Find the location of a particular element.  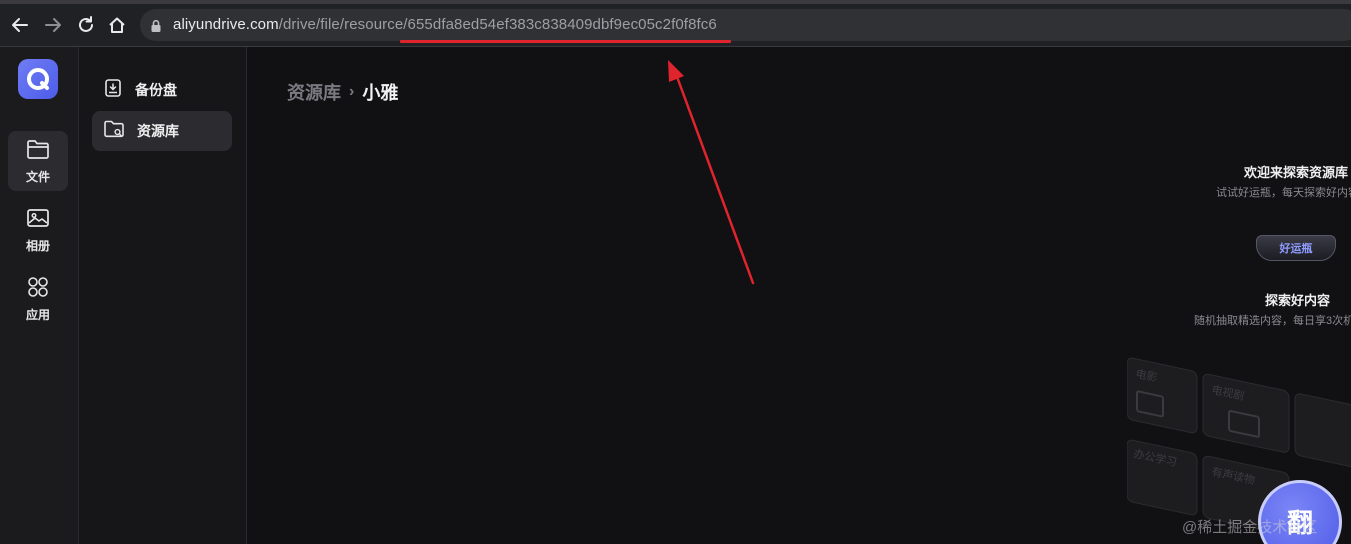

sidebar-item-resources: 资源库 is located at coordinates (162, 131).